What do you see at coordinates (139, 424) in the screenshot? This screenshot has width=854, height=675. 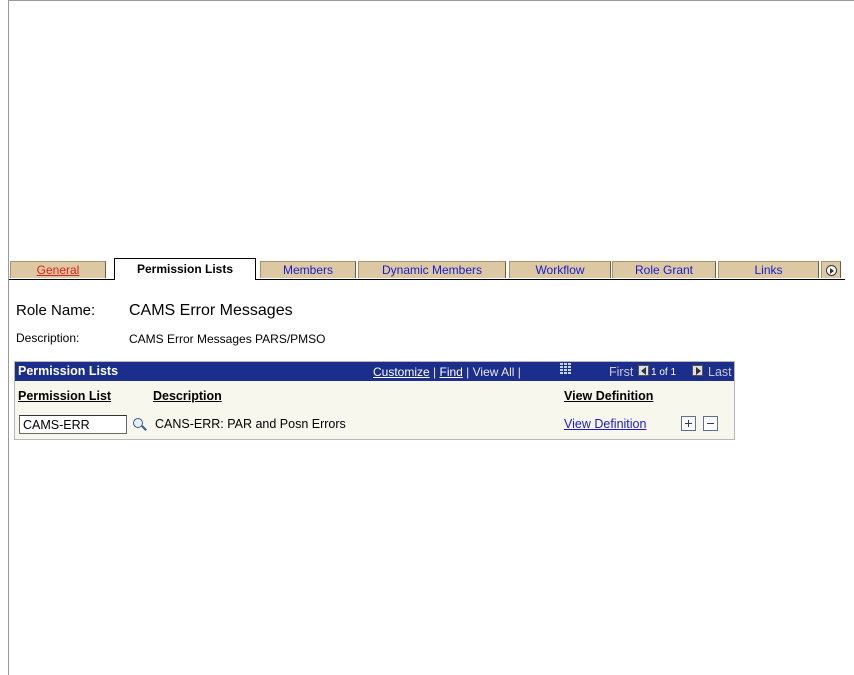 I see `lookup-magnifier-icon` at bounding box center [139, 424].